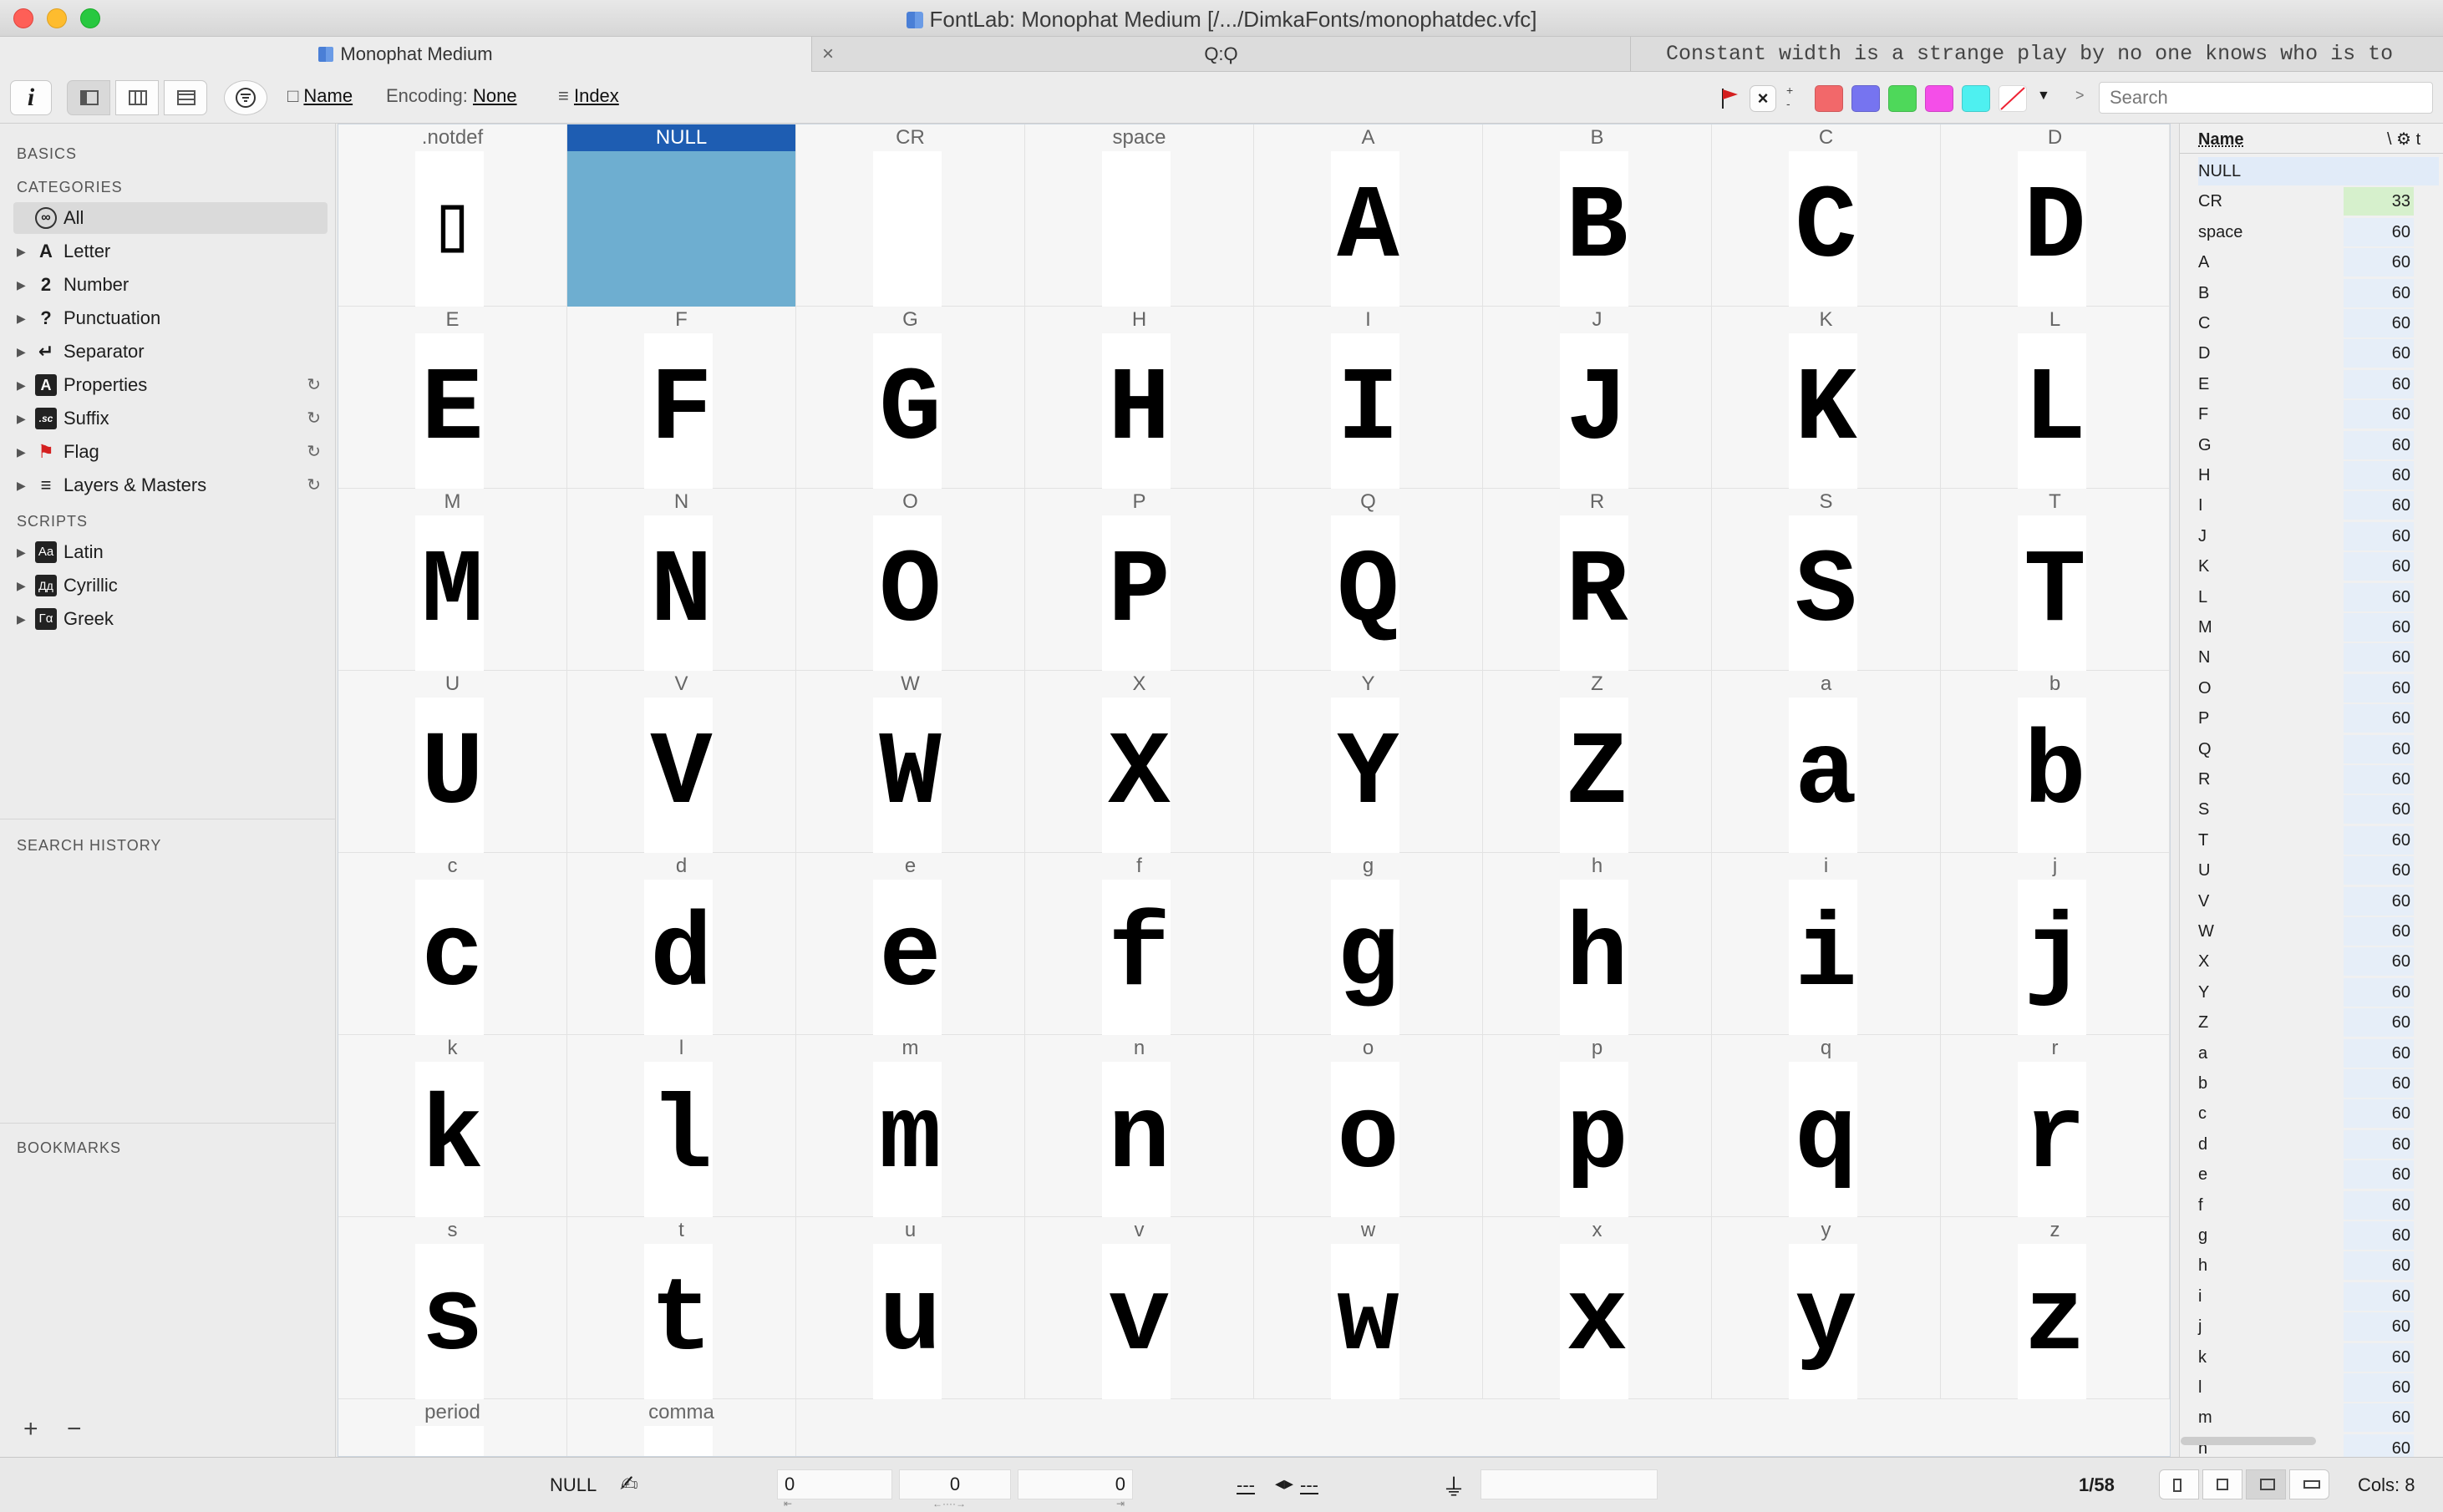  What do you see at coordinates (171, 619) in the screenshot?
I see `sidebar-item-greek: ▶ Γα Greek` at bounding box center [171, 619].